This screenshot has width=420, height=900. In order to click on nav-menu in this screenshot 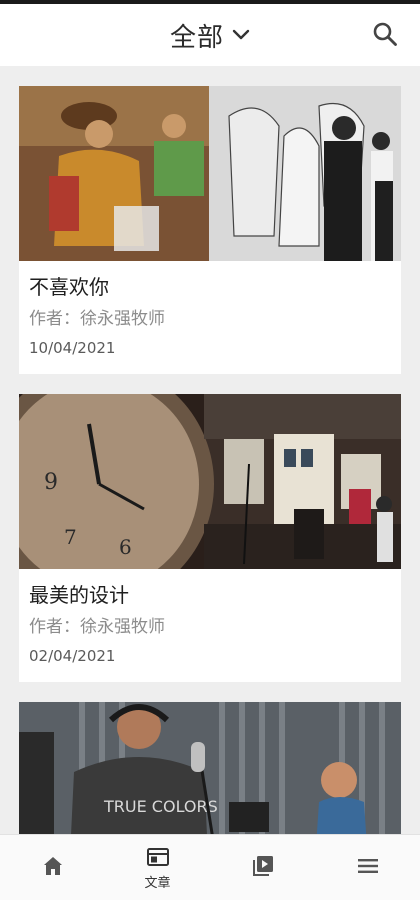, I will do `click(367, 867)`.